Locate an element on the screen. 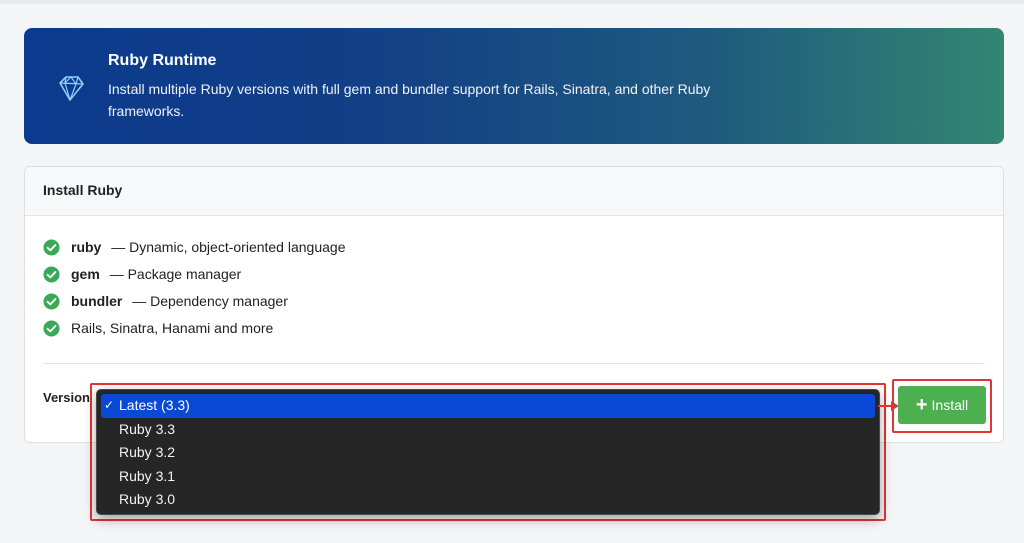  version-option-3-3: Ruby 3.3 is located at coordinates (488, 430).